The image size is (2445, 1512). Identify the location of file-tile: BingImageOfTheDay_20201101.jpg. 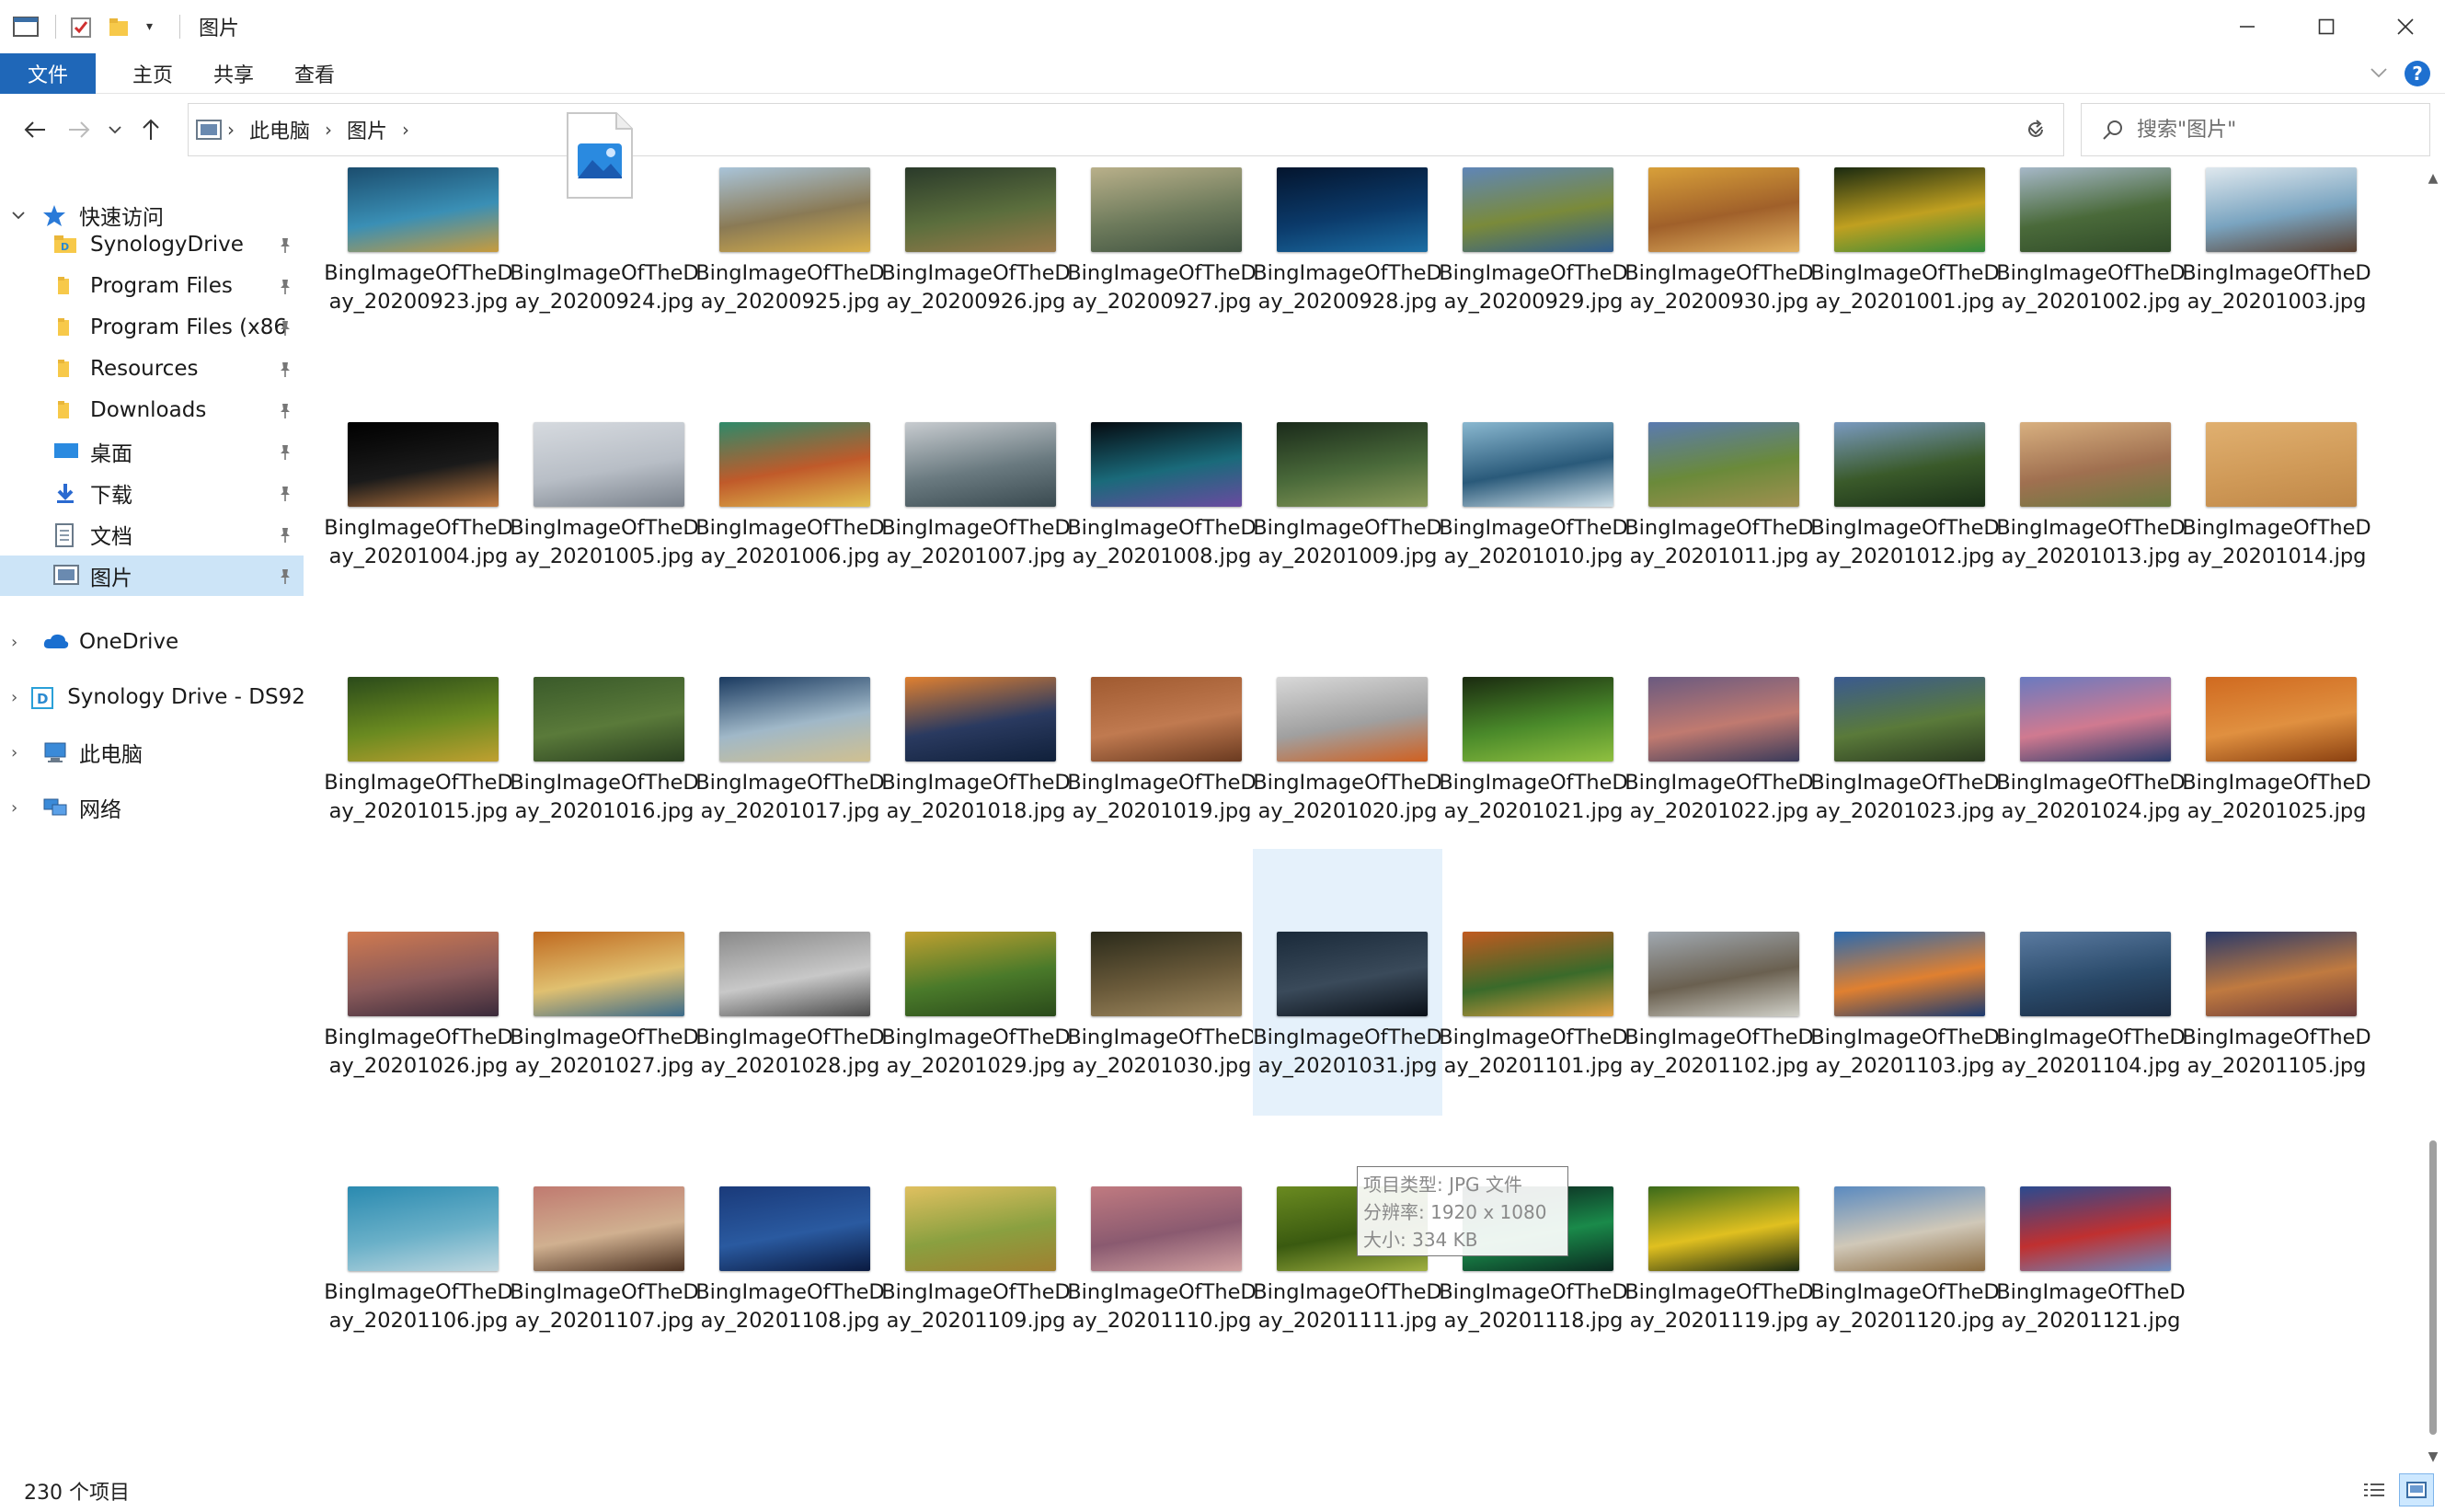
(1533, 982).